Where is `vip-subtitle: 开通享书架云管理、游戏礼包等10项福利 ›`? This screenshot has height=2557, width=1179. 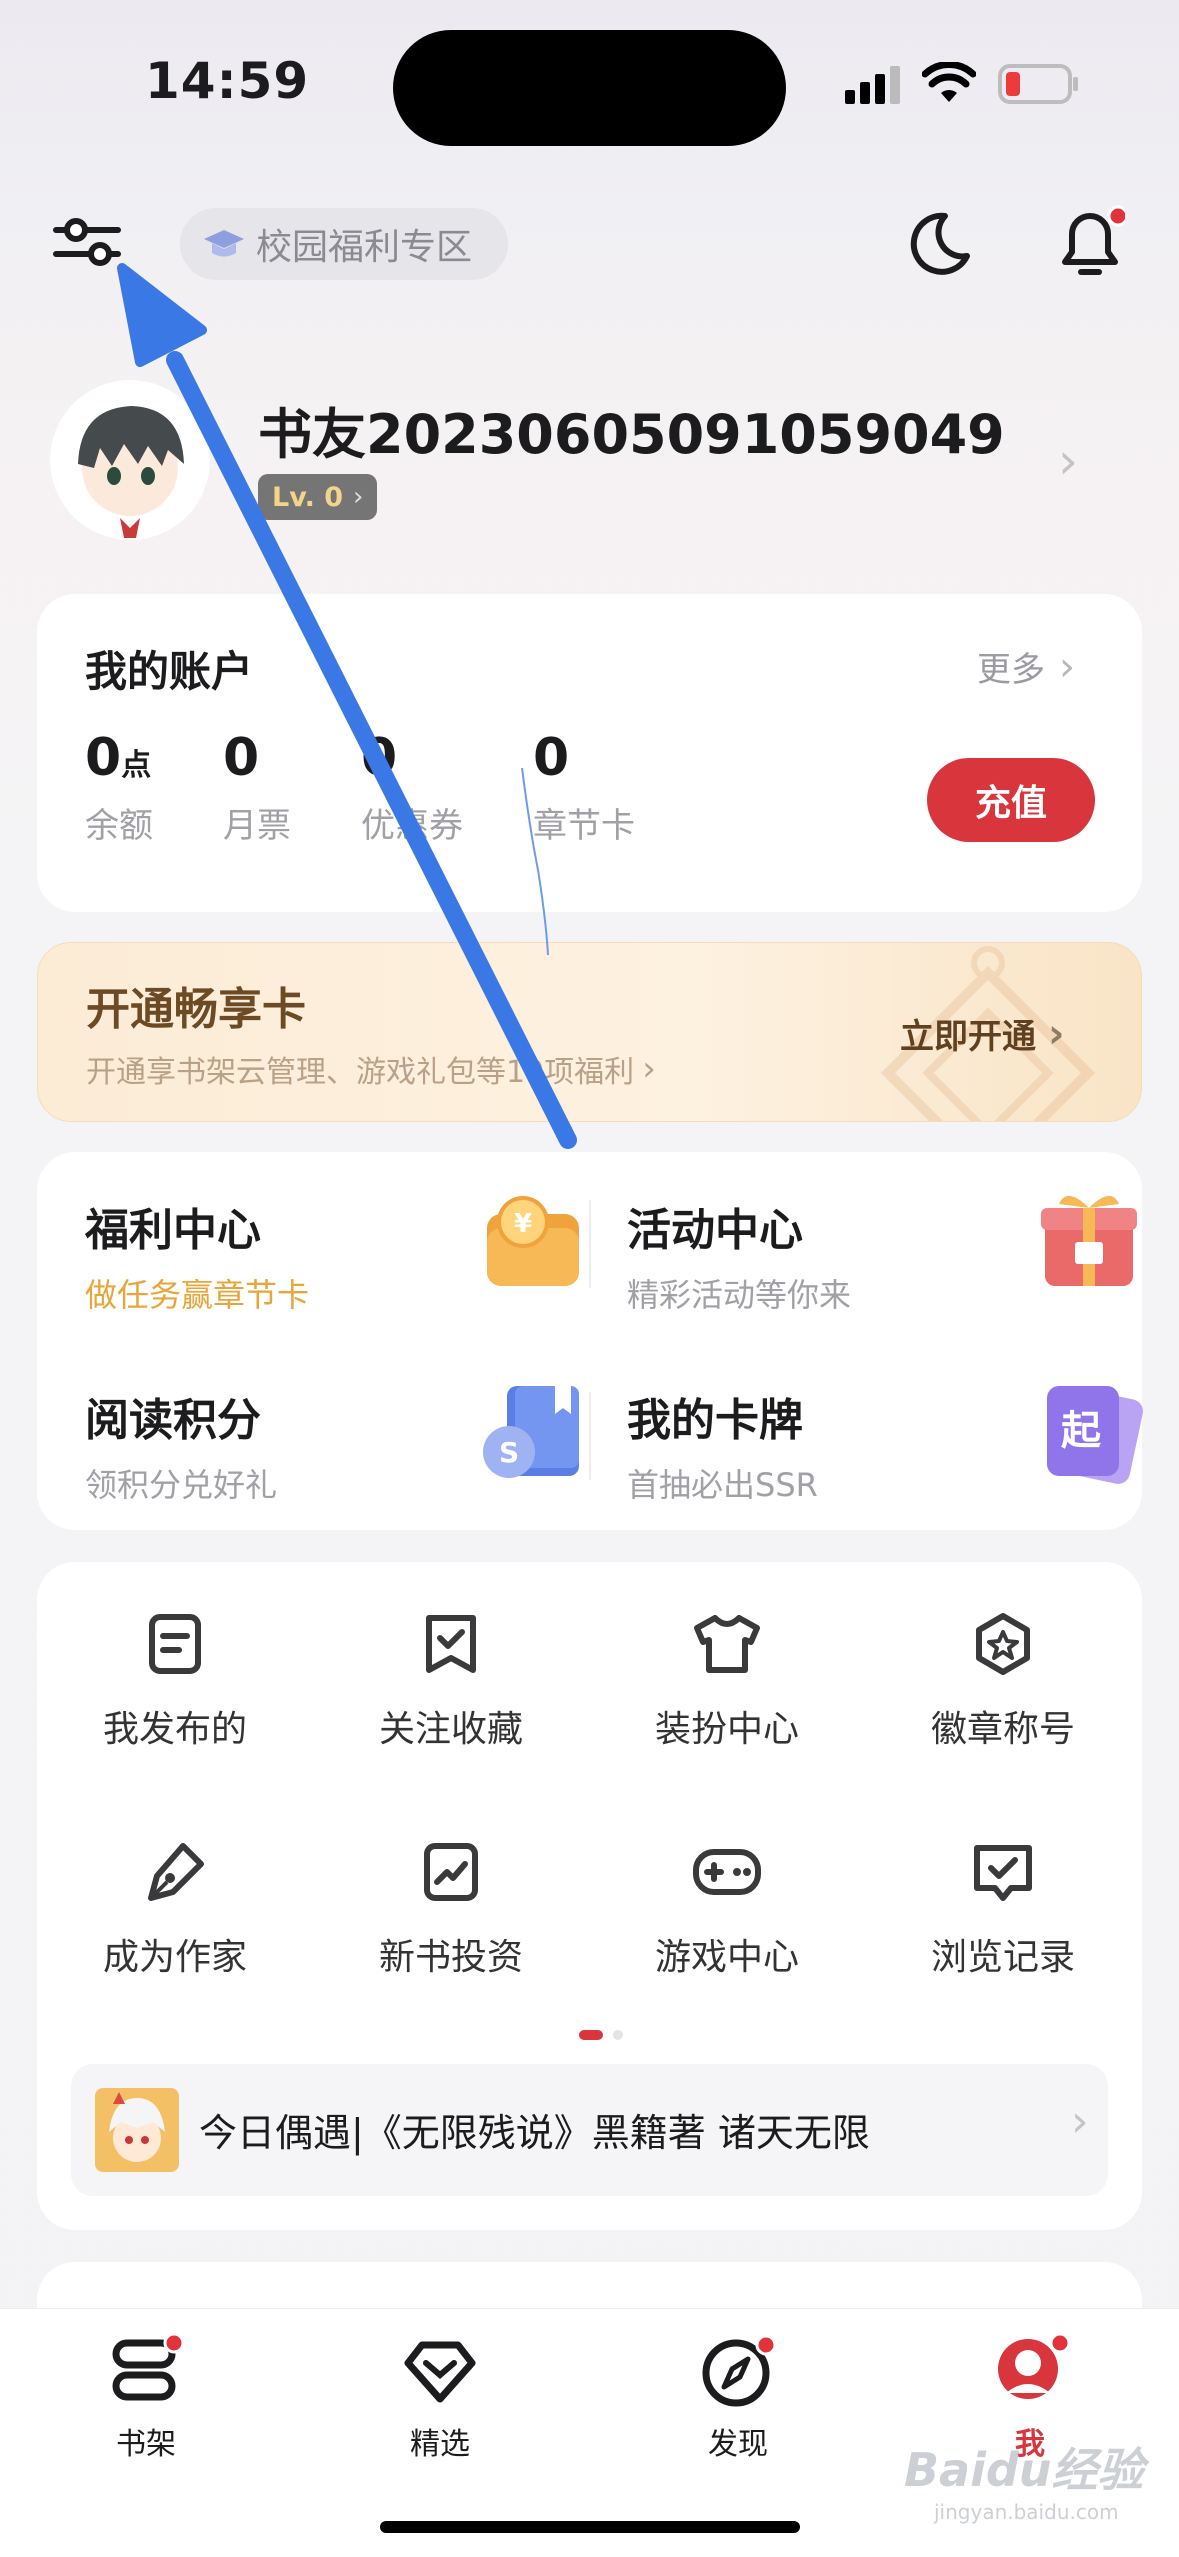
vip-subtitle: 开通享书架云管理、游戏礼包等10项福利 › is located at coordinates (371, 1069).